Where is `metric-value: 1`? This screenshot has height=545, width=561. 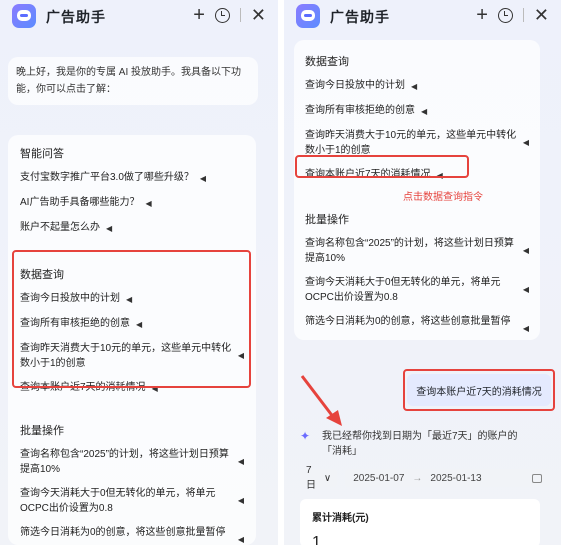
metric-value: 1 is located at coordinates (316, 539).